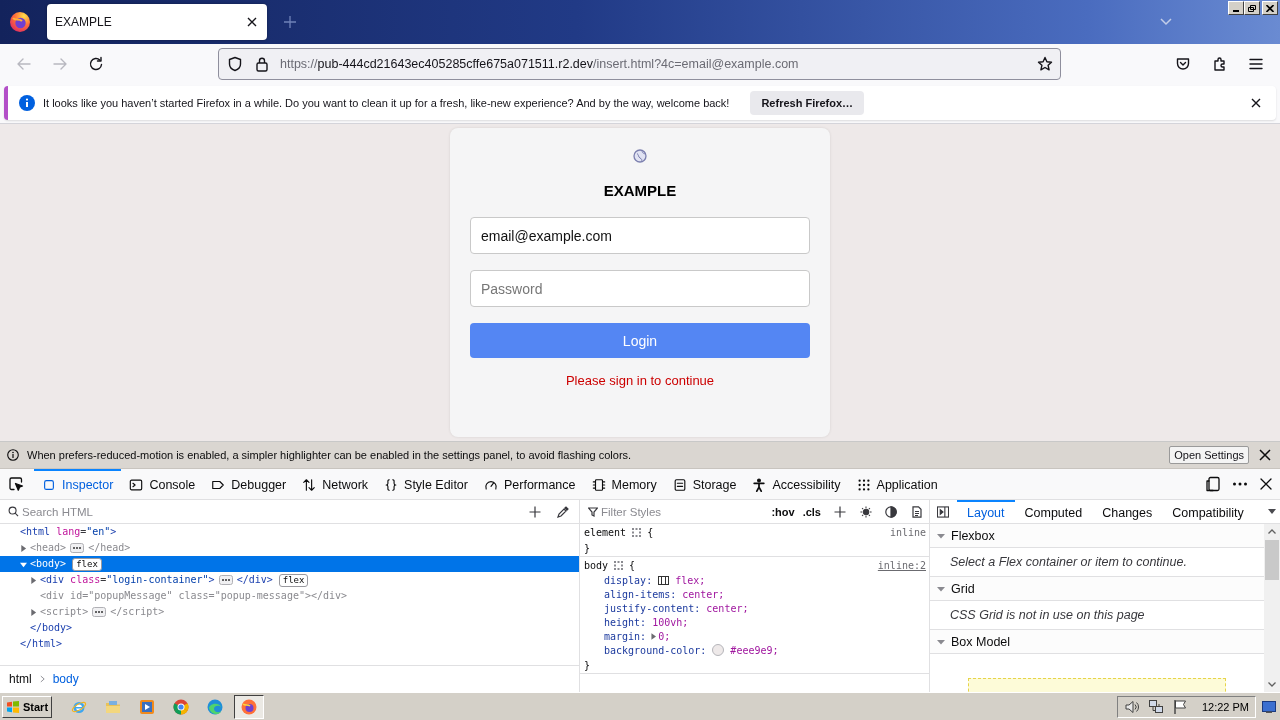  Describe the element at coordinates (16, 484) in the screenshot. I see `pointer-in-box-icon` at that location.